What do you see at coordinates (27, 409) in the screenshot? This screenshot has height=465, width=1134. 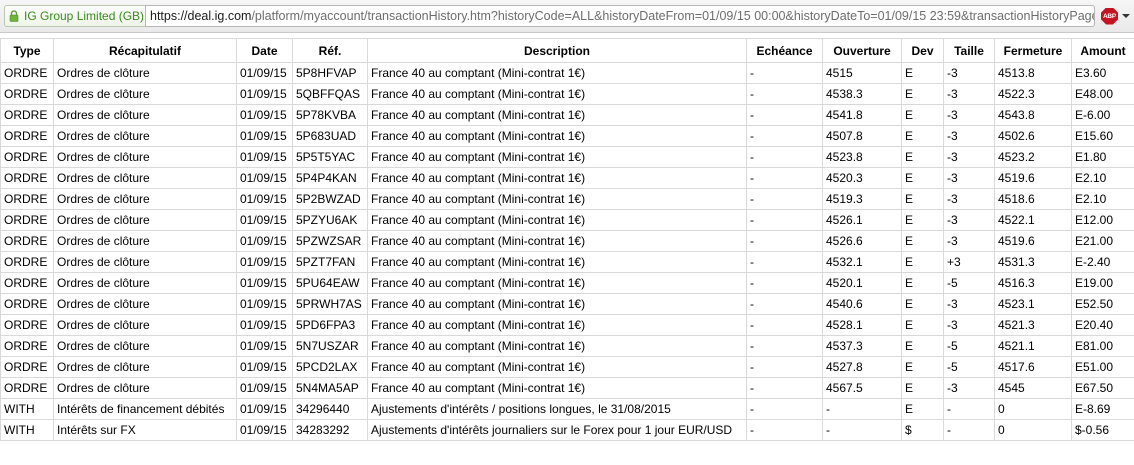 I see `cell-type: WITH` at bounding box center [27, 409].